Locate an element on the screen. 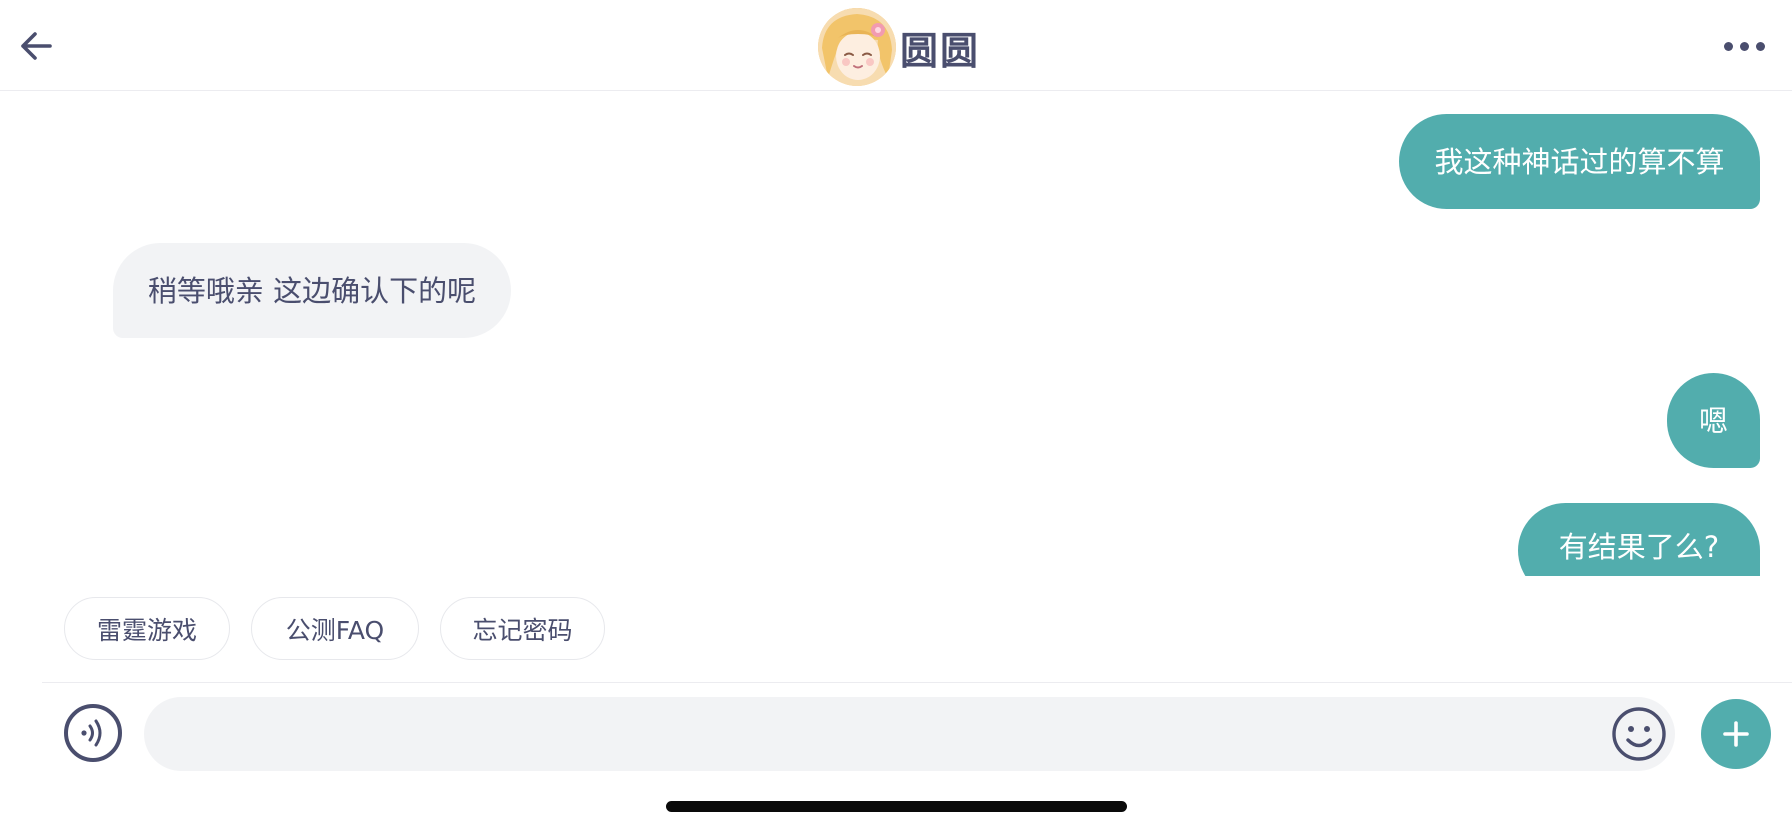 The height and width of the screenshot is (828, 1792). message-bubble-outgoing: 我这种神话过的算不算 is located at coordinates (1579, 161).